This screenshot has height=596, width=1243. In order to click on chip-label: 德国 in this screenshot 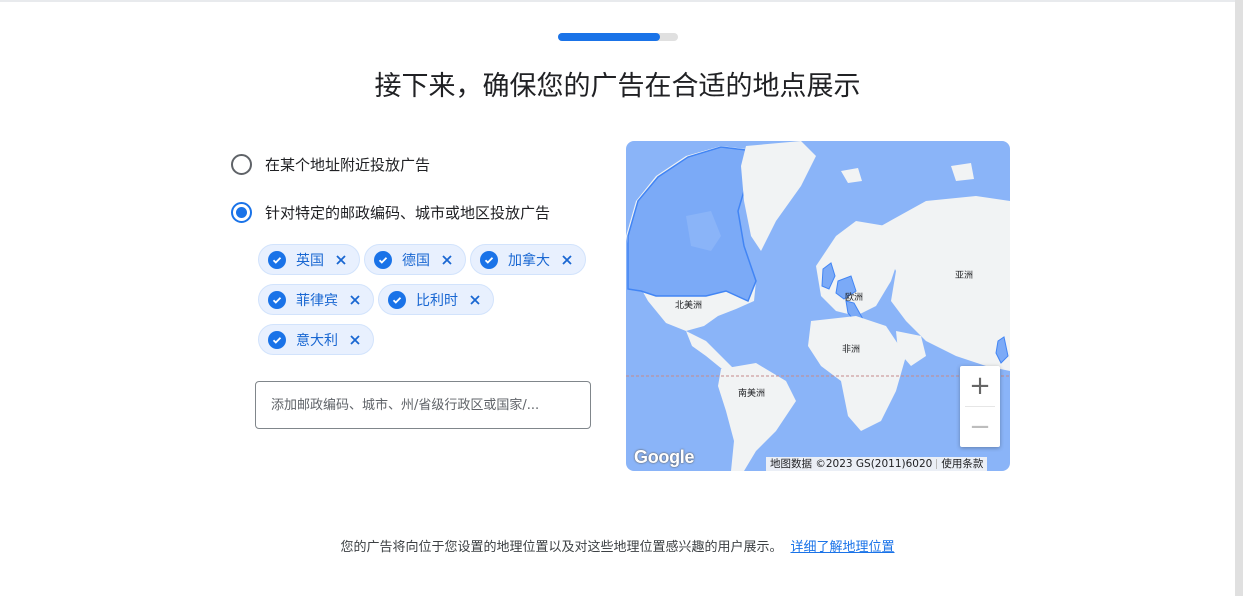, I will do `click(416, 260)`.